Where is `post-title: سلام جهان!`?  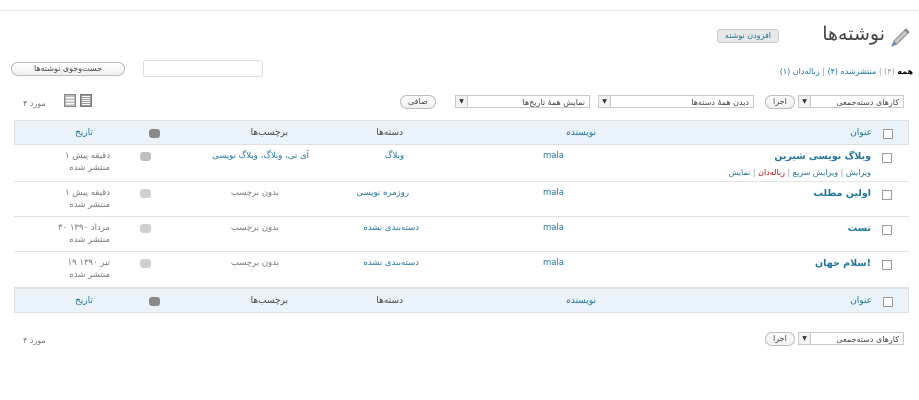
post-title: سلام جهان! is located at coordinates (843, 263).